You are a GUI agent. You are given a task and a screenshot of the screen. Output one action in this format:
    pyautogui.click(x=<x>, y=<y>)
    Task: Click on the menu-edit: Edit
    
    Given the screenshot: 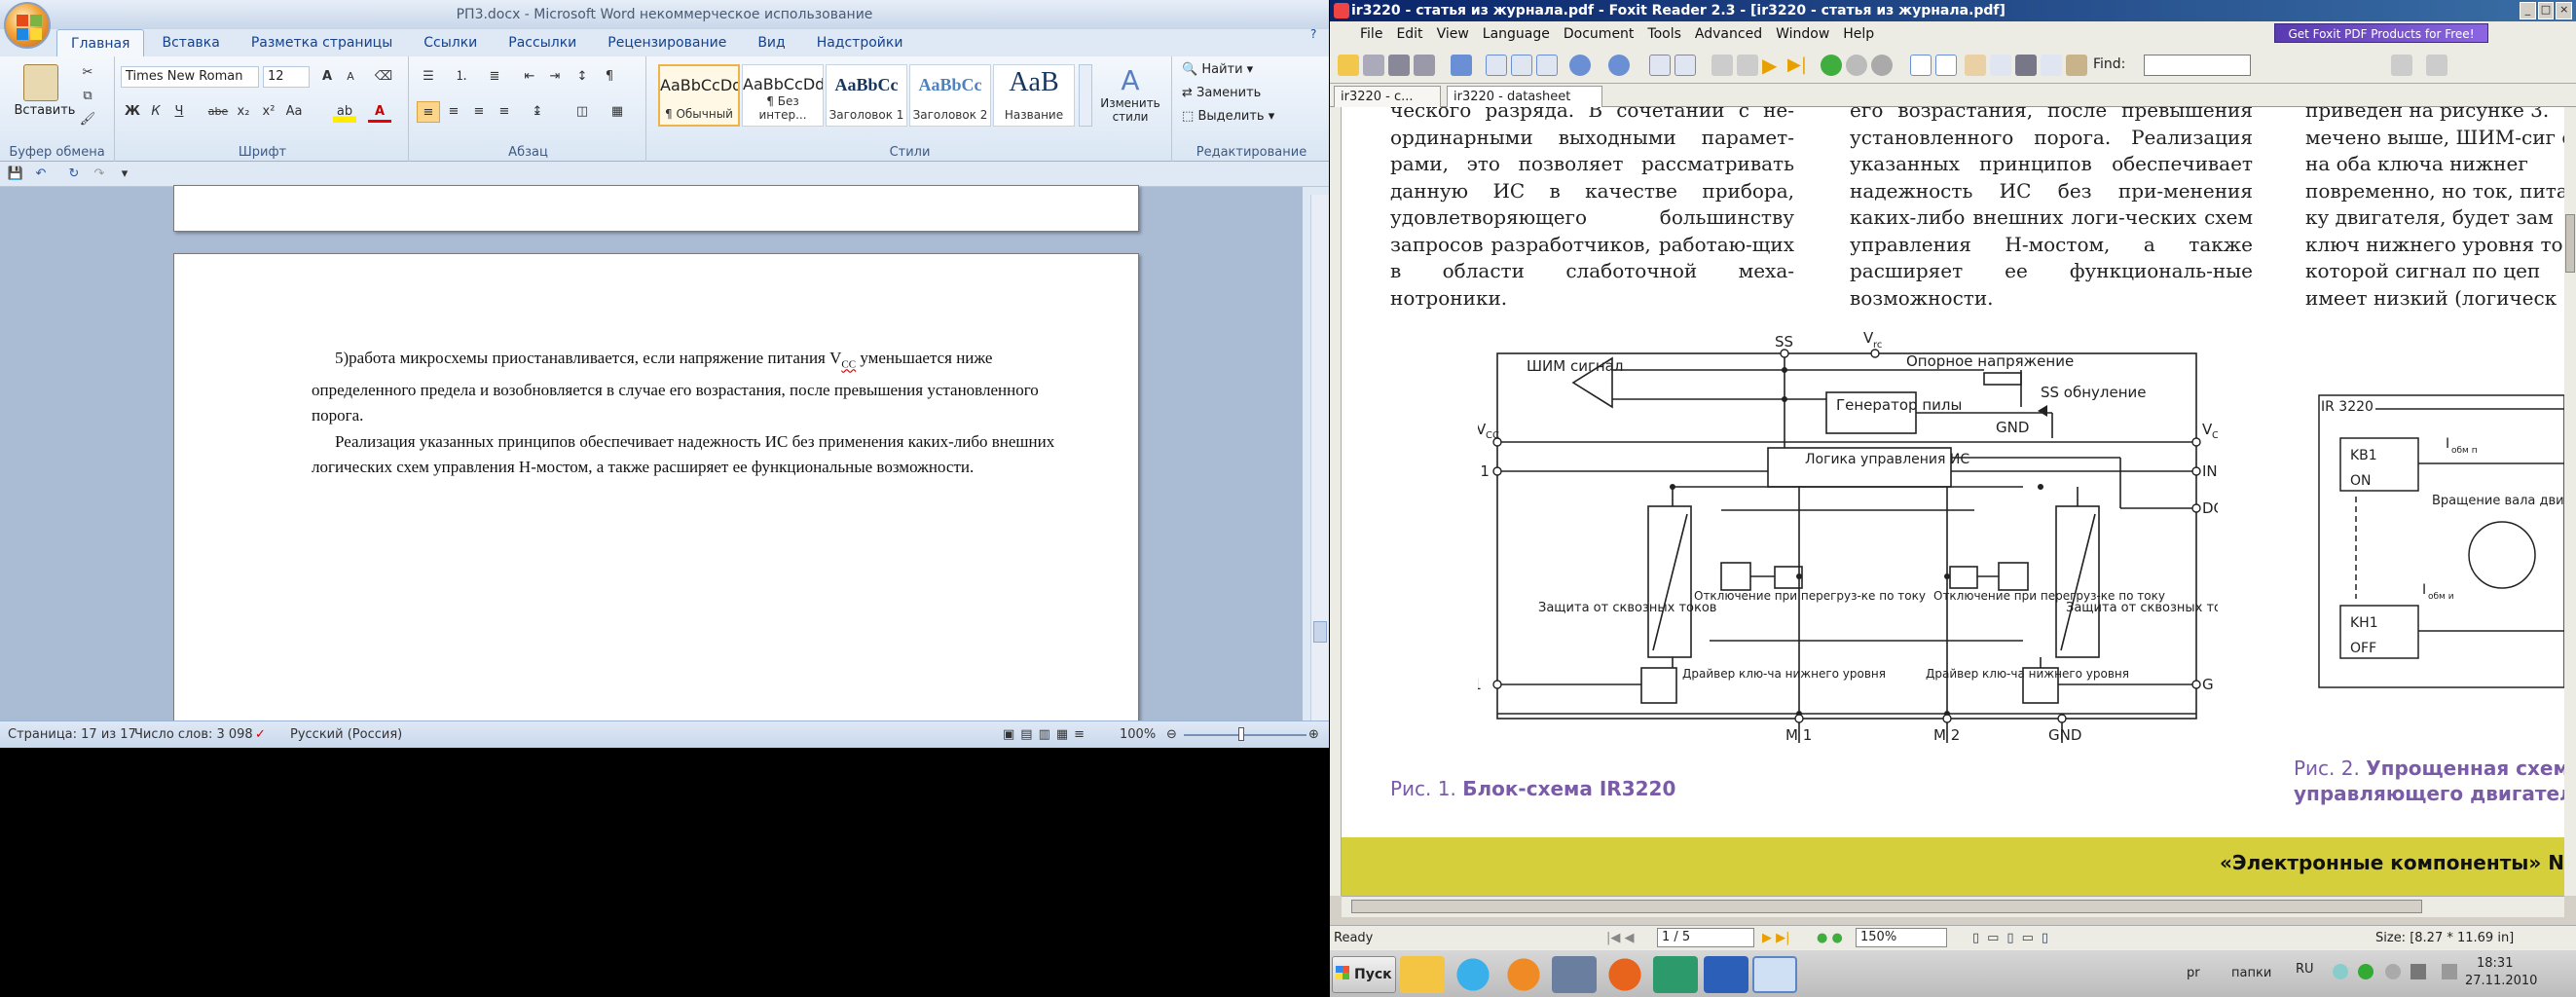 What is the action you would take?
    pyautogui.click(x=1409, y=34)
    